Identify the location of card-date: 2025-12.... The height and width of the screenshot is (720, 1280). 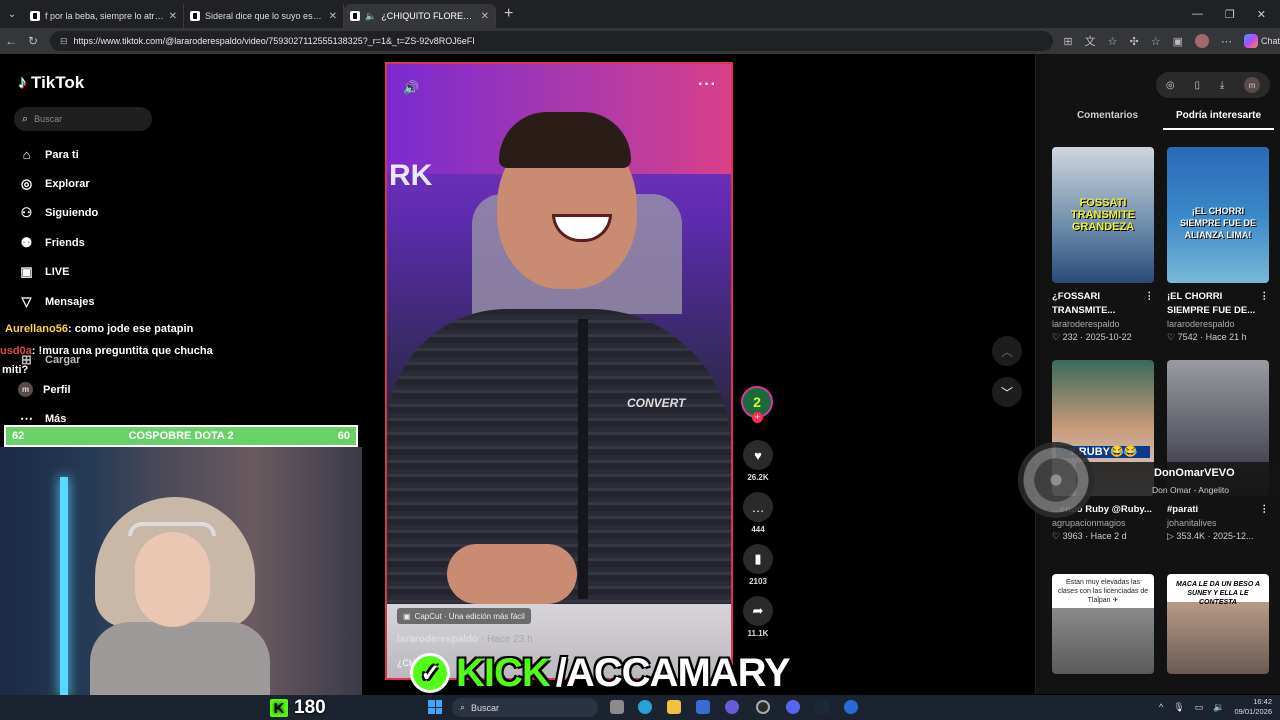
(1233, 536).